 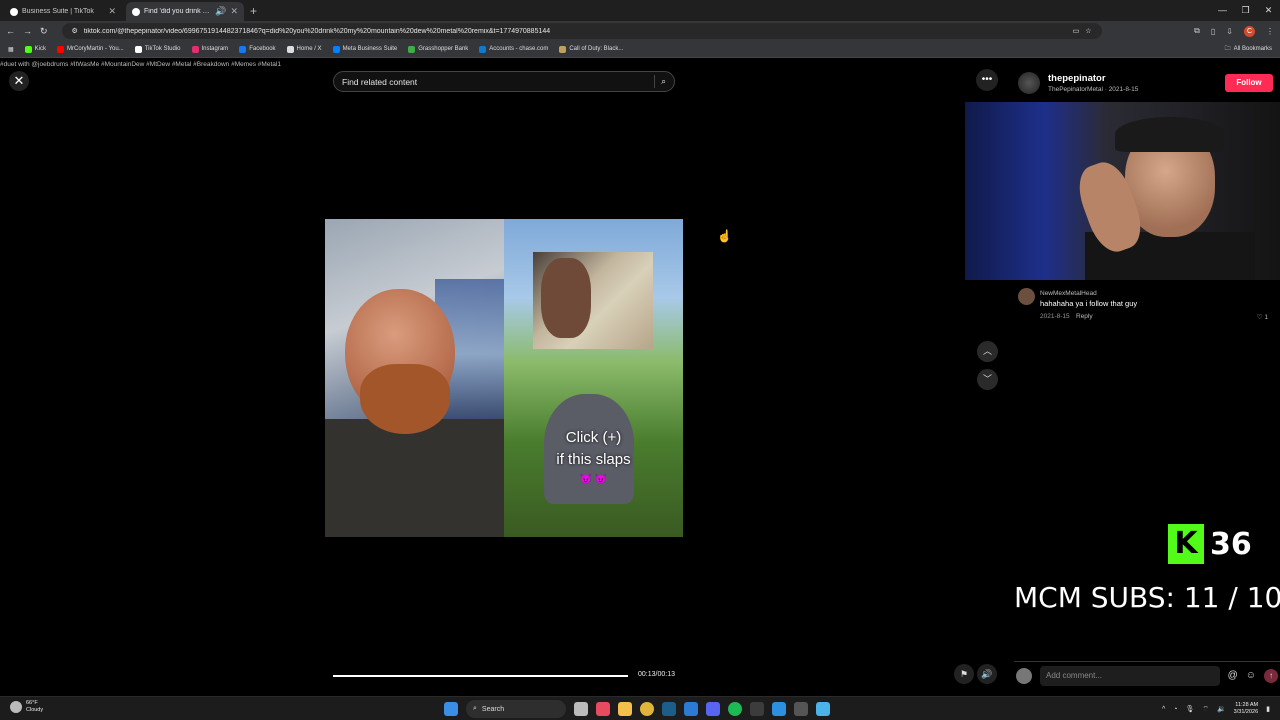 I want to click on speaker-icon: 🔉, so click(x=1221, y=709).